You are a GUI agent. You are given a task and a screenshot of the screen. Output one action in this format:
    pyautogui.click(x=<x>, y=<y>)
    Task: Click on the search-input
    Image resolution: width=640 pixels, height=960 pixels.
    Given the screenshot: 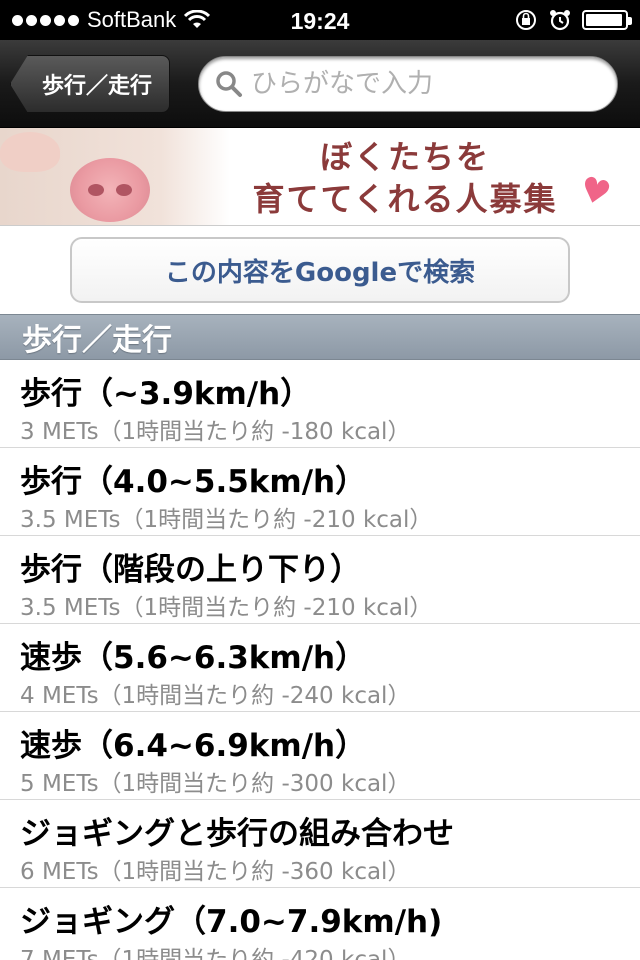 What is the action you would take?
    pyautogui.click(x=421, y=84)
    